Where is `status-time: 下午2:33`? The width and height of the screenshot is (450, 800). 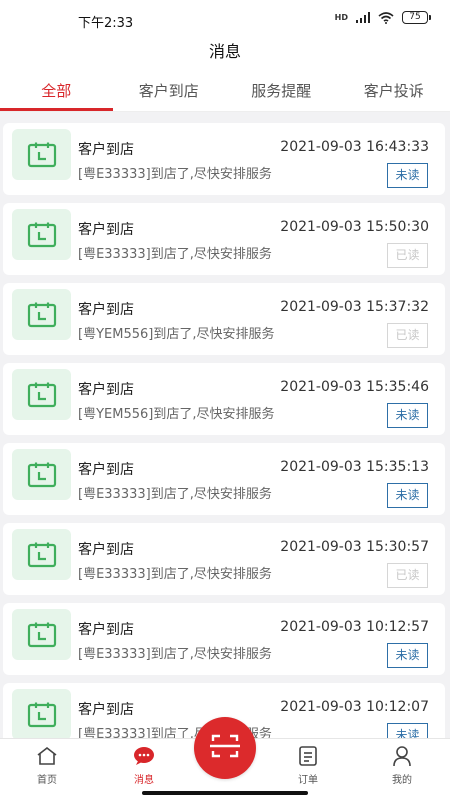 status-time: 下午2:33 is located at coordinates (106, 23).